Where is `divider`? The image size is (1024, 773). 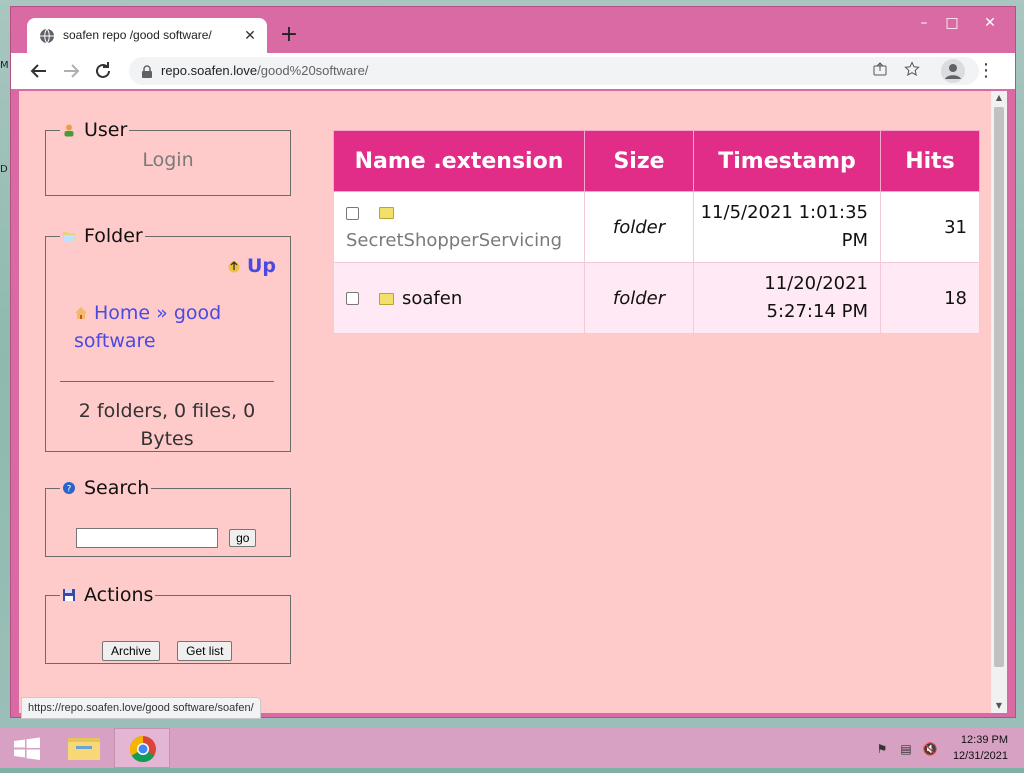 divider is located at coordinates (167, 381).